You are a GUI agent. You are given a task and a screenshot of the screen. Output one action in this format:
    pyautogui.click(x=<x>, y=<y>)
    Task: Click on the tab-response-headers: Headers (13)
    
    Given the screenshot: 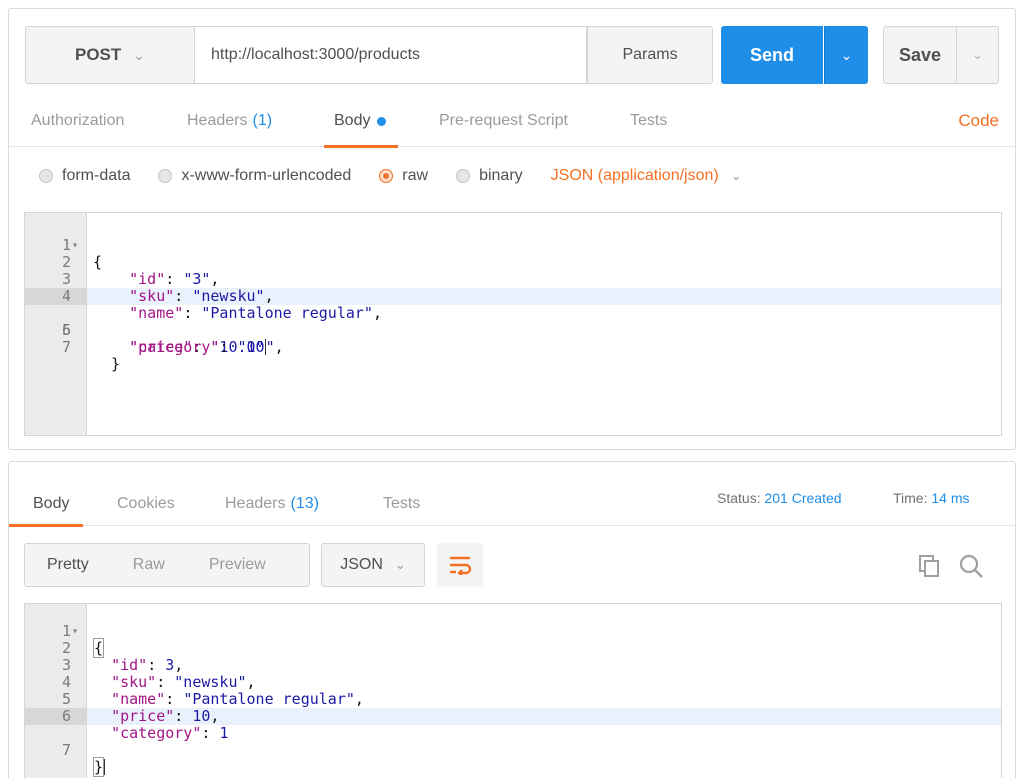 What is the action you would take?
    pyautogui.click(x=272, y=504)
    